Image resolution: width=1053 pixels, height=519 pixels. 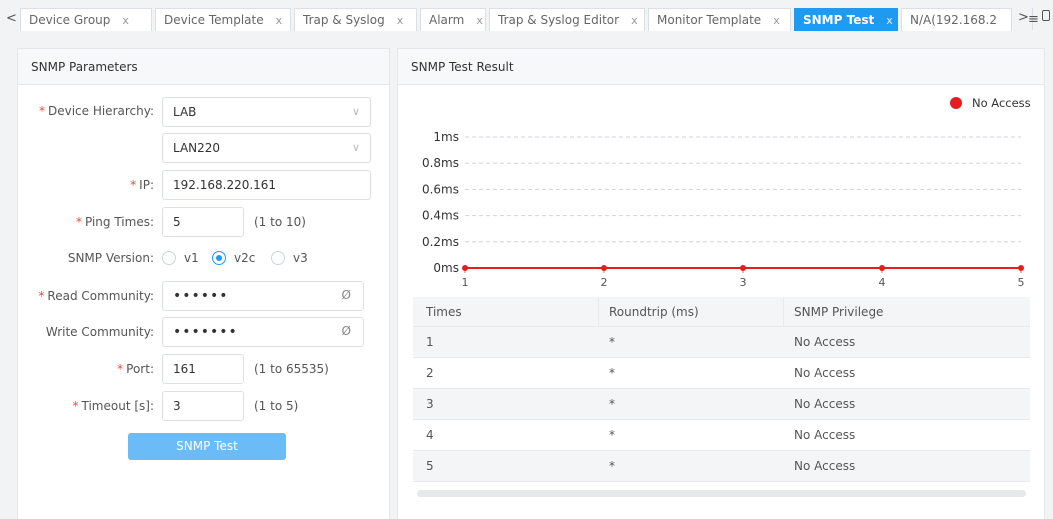 I want to click on x-tick-label: 5, so click(x=1021, y=282).